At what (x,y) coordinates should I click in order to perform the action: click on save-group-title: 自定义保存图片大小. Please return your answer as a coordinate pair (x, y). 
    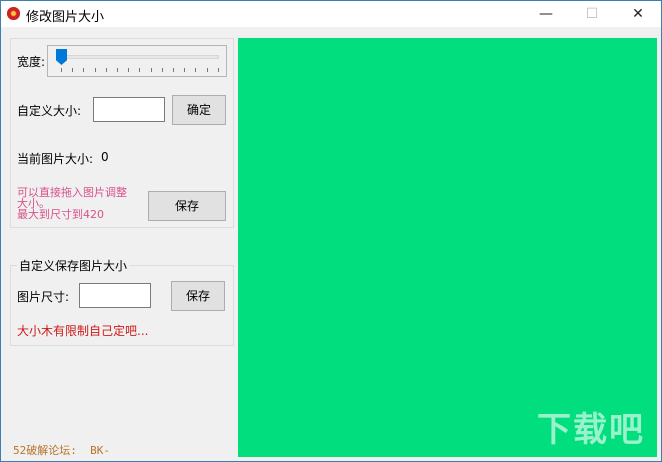
    Looking at the image, I should click on (73, 265).